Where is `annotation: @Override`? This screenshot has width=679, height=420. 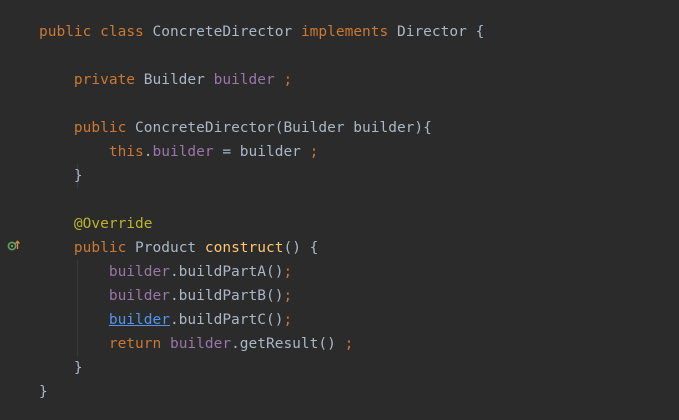 annotation: @Override is located at coordinates (113, 224).